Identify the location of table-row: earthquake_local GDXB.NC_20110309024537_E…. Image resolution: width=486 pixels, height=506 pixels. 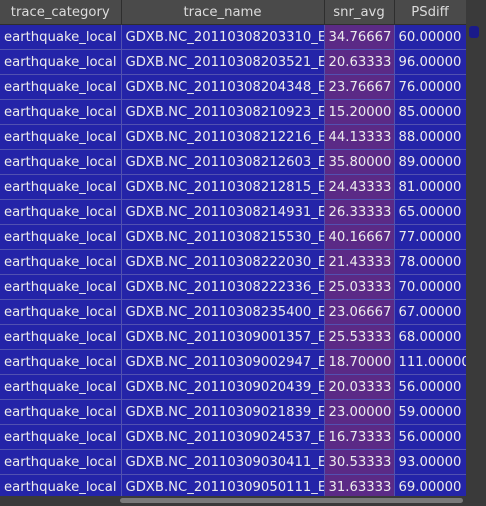
(233, 437).